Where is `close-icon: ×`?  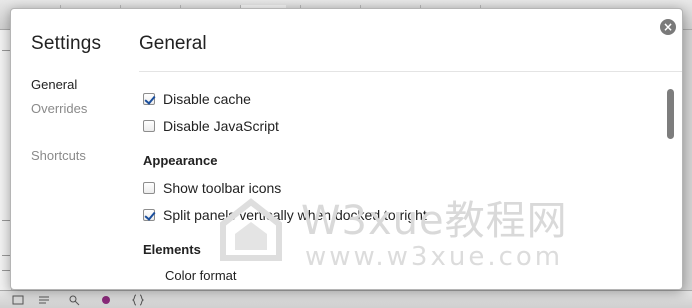
close-icon: × is located at coordinates (668, 27).